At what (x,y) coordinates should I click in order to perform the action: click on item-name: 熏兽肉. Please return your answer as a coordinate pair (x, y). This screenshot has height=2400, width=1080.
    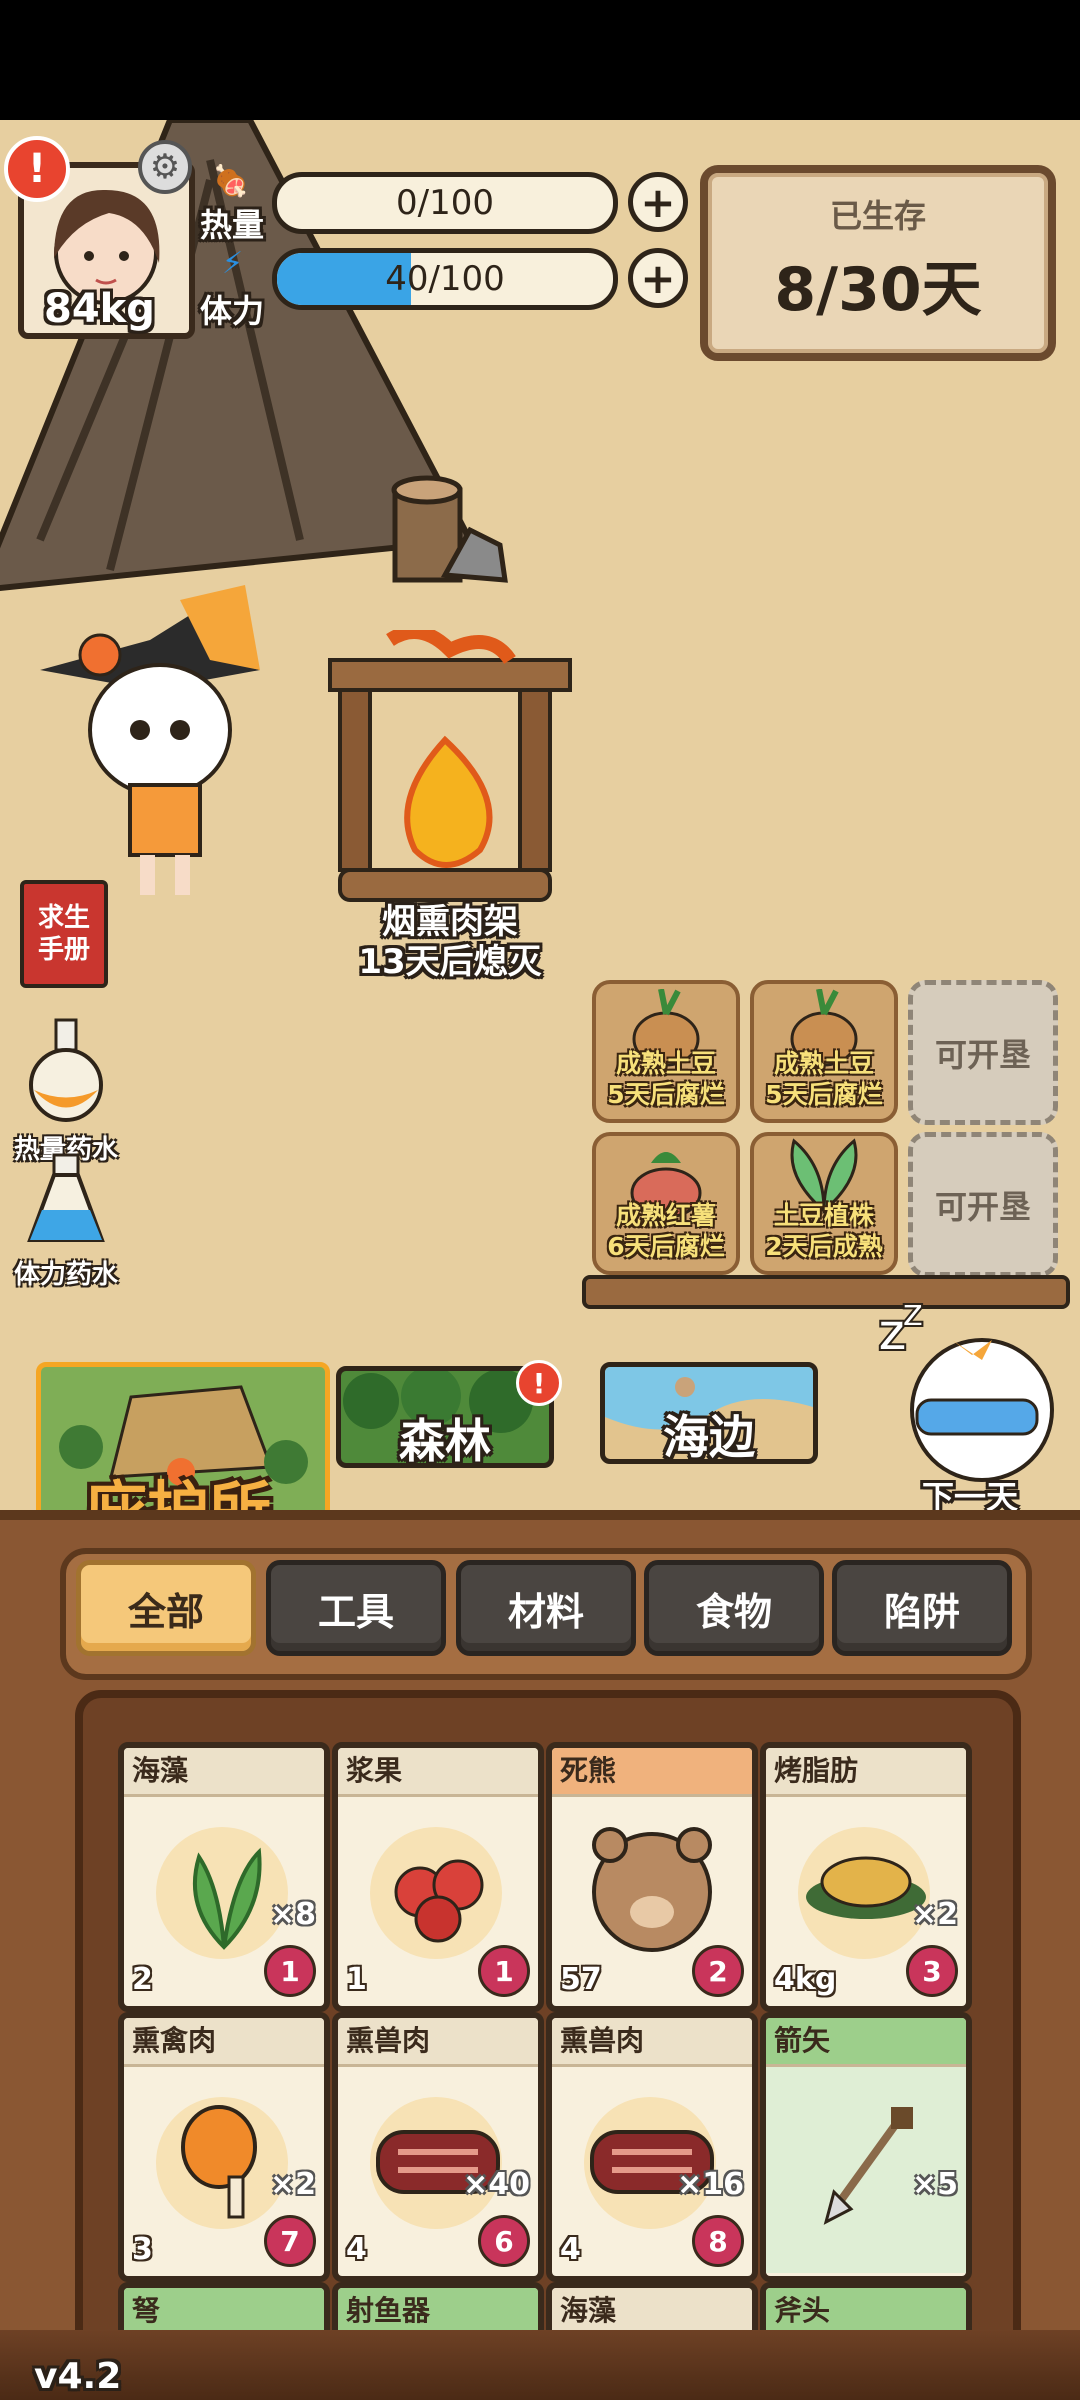
    Looking at the image, I should click on (652, 2042).